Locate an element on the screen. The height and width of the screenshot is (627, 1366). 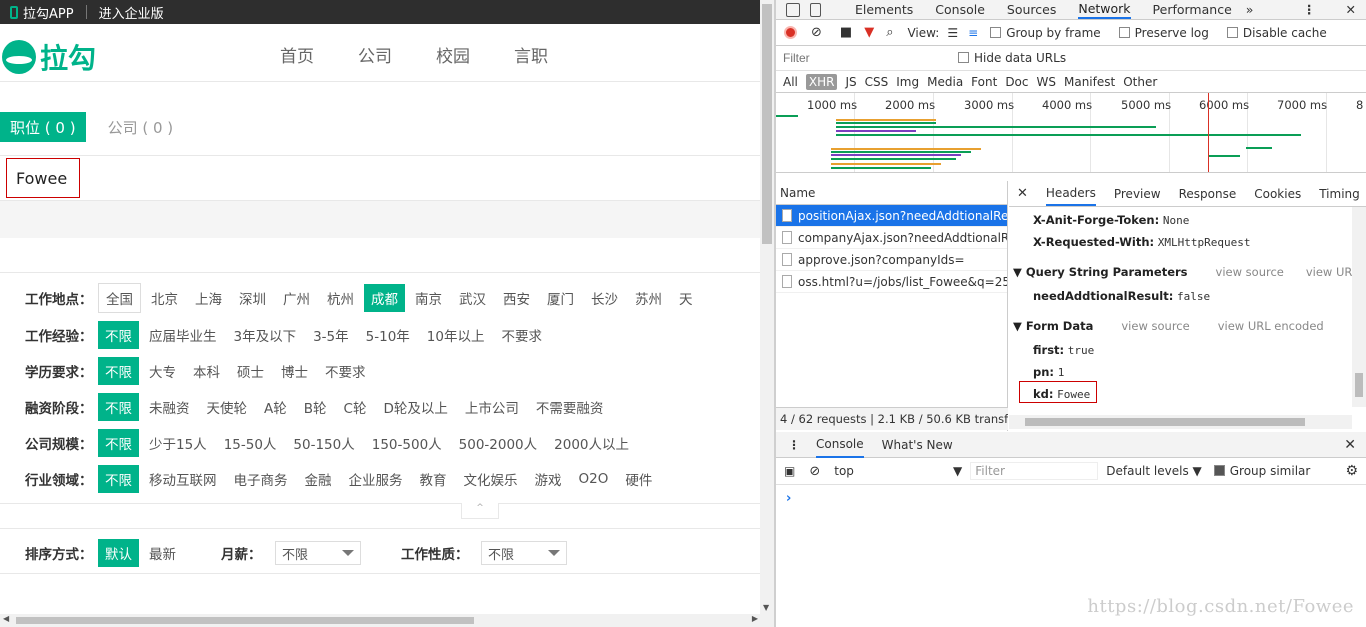
nav-home: 首页 is located at coordinates (297, 54).